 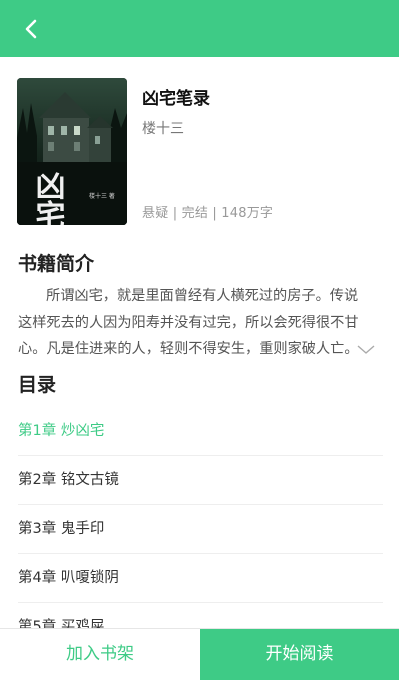 What do you see at coordinates (176, 99) in the screenshot?
I see `book-title: 凶宅笔录` at bounding box center [176, 99].